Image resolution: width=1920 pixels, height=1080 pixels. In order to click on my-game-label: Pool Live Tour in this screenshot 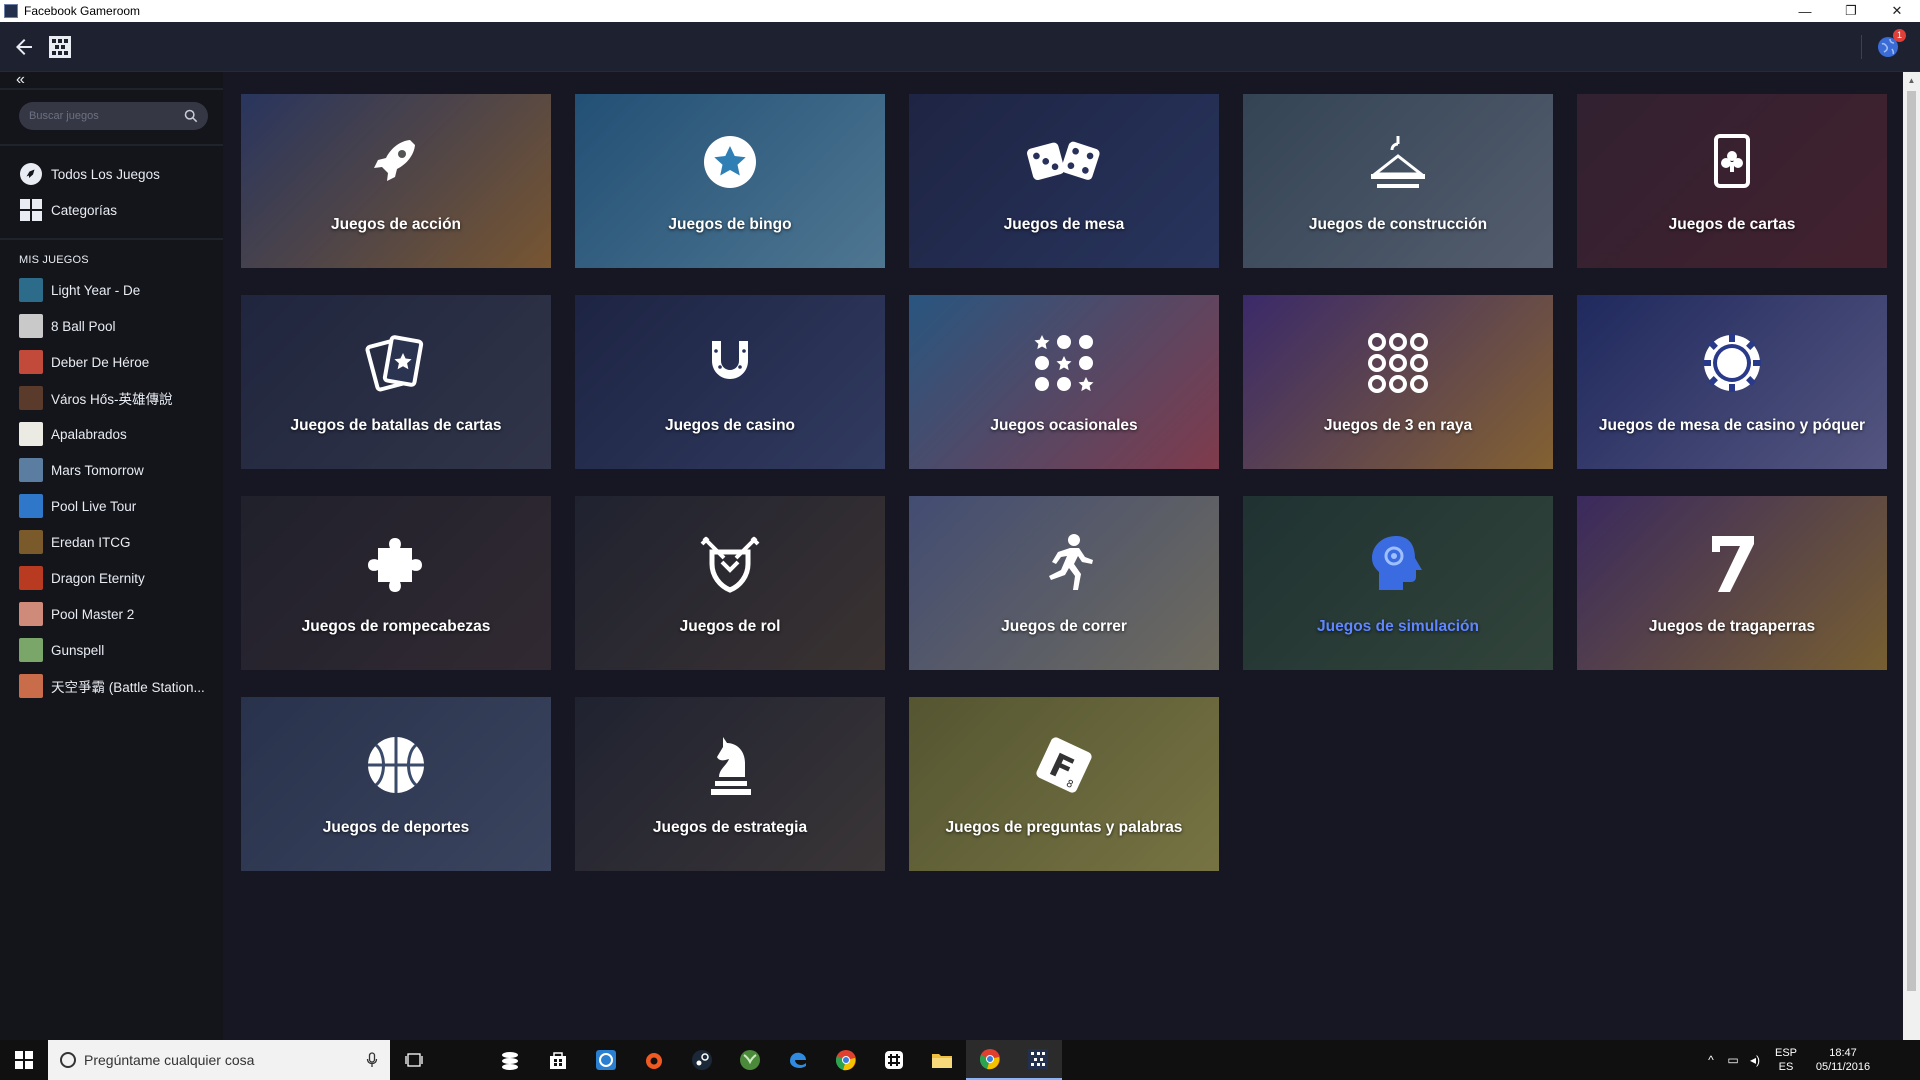, I will do `click(94, 506)`.